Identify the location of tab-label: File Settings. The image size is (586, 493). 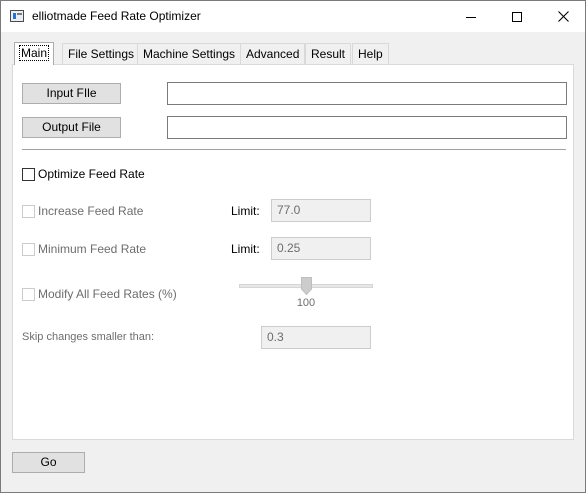
(101, 54).